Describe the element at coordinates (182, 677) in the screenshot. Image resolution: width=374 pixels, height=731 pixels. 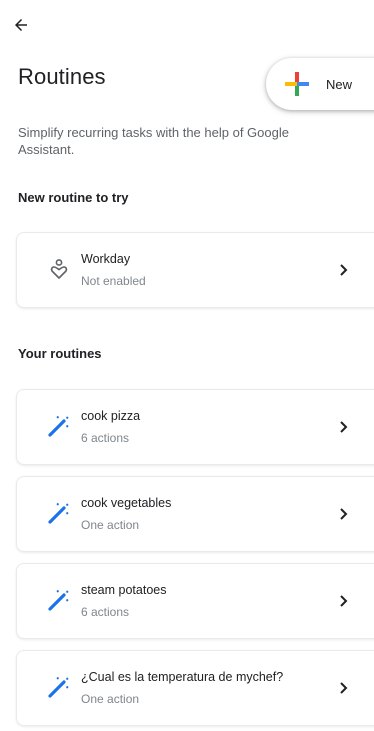
I see `routine-name: ¿Cual es la temperatura de mychef?` at that location.